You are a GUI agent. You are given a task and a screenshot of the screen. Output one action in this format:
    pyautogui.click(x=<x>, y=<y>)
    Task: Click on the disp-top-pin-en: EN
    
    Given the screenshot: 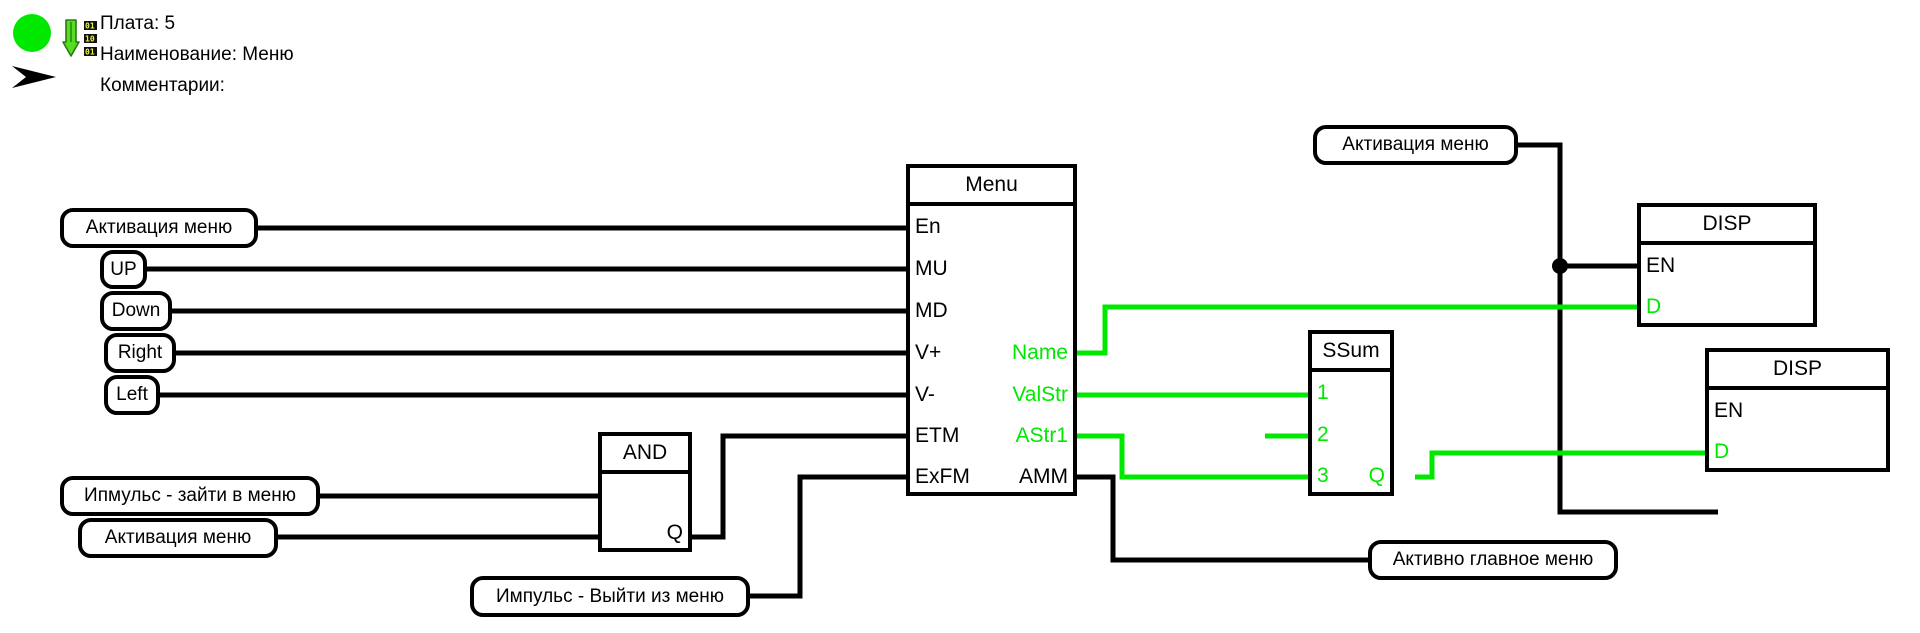 What is the action you would take?
    pyautogui.click(x=1660, y=265)
    